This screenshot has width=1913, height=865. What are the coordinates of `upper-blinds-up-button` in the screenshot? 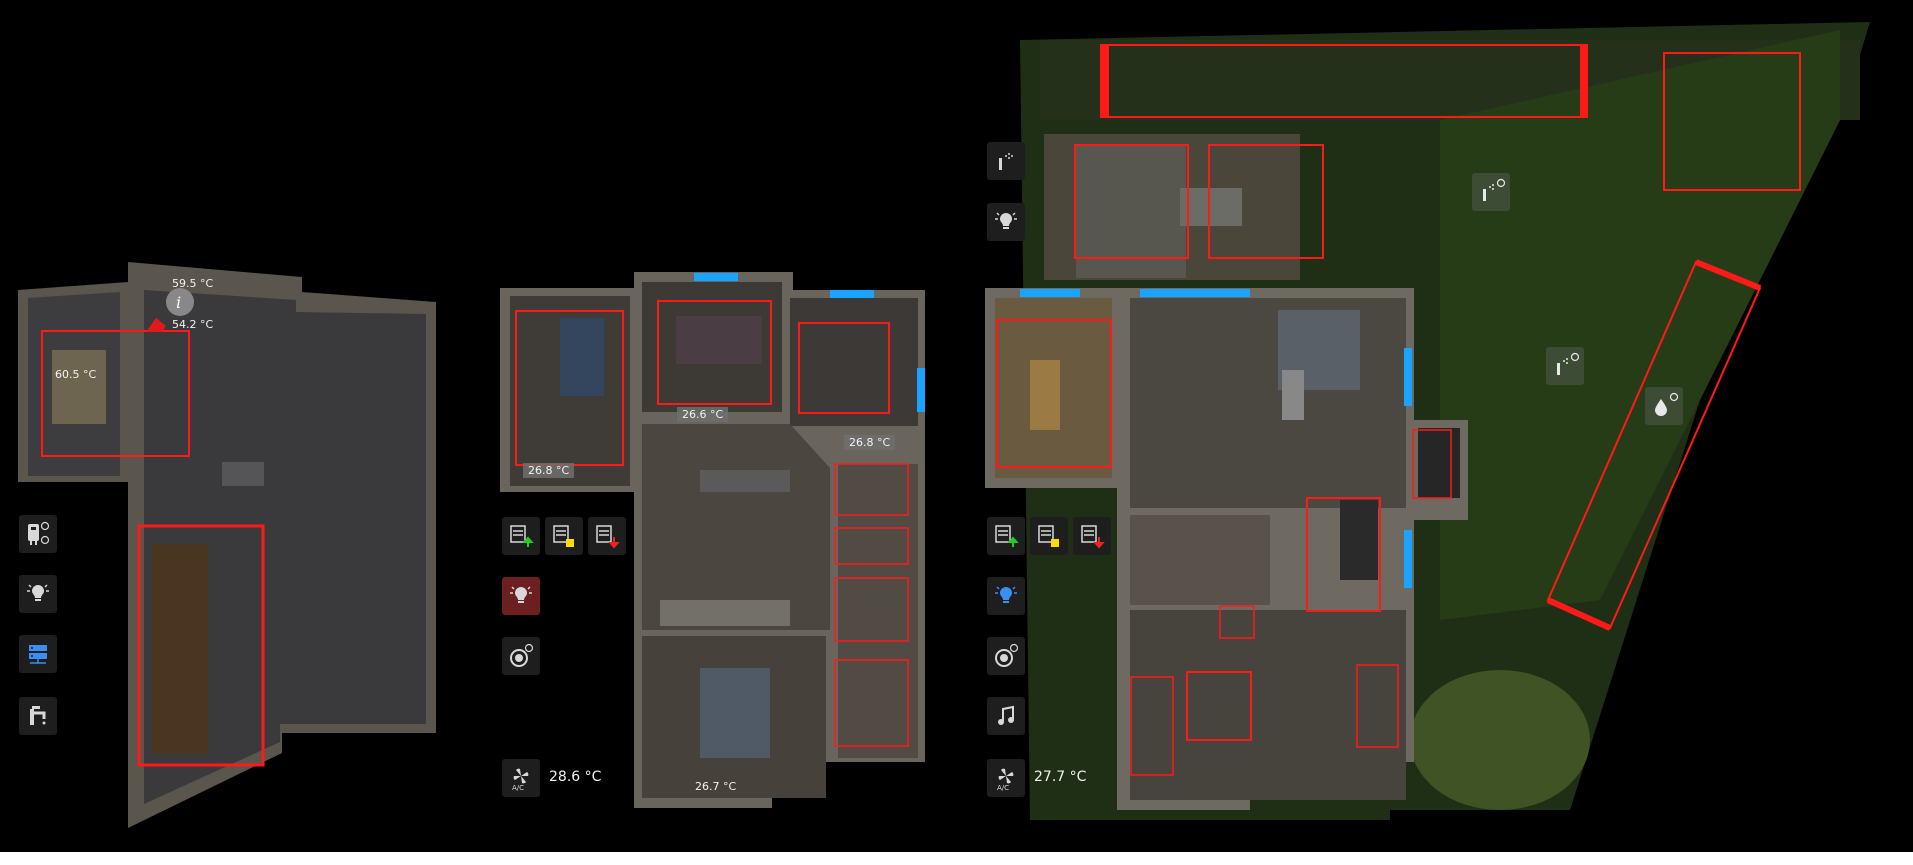 It's located at (521, 536).